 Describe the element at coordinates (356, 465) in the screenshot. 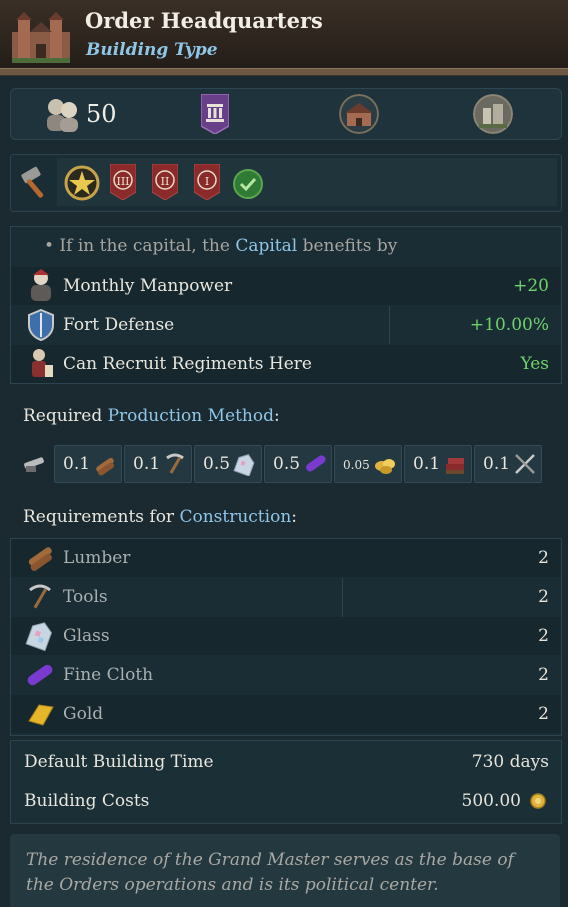

I see `production-value: 0.05` at that location.